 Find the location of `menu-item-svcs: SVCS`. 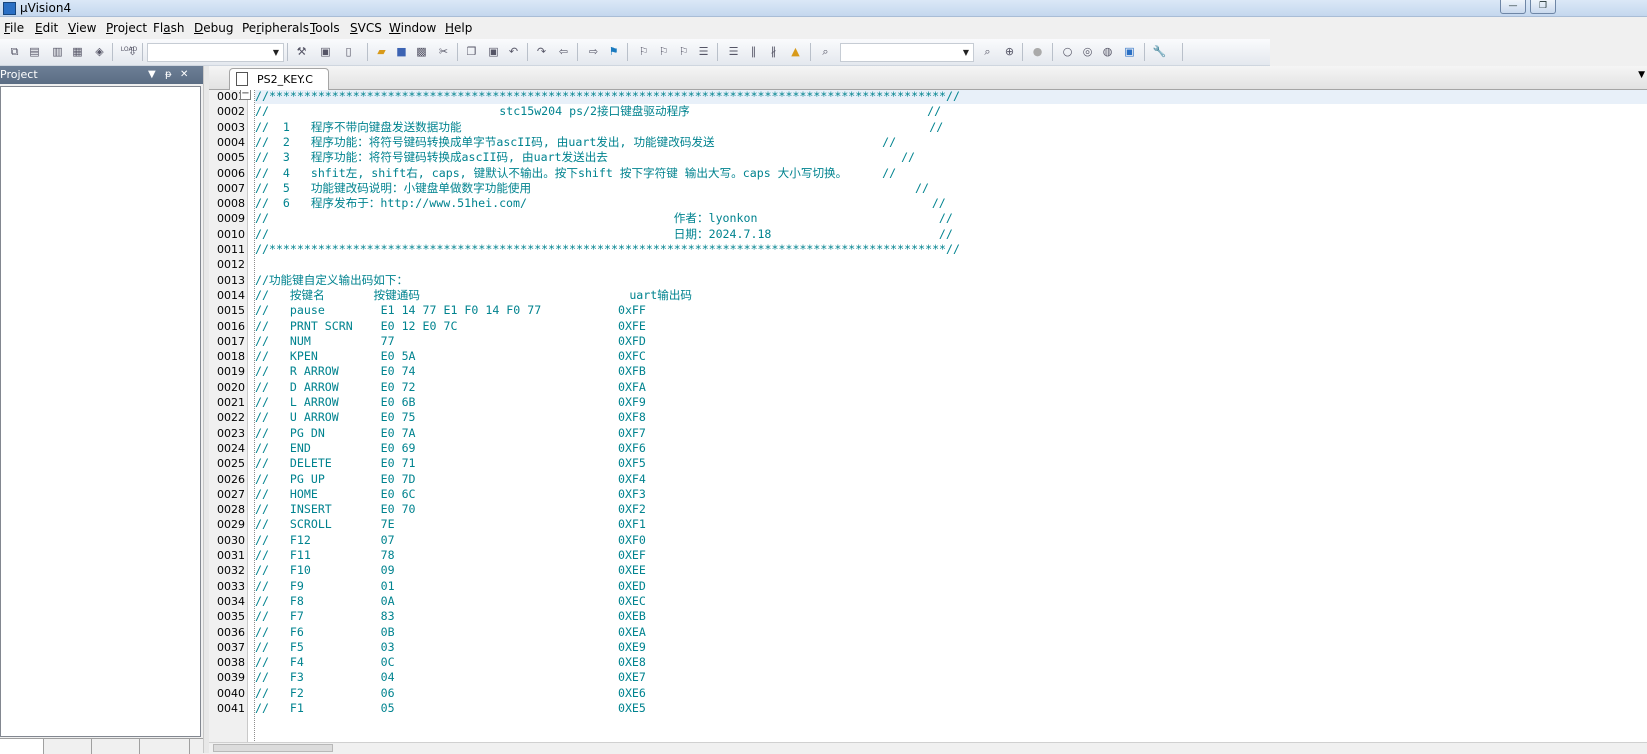

menu-item-svcs: SVCS is located at coordinates (366, 28).